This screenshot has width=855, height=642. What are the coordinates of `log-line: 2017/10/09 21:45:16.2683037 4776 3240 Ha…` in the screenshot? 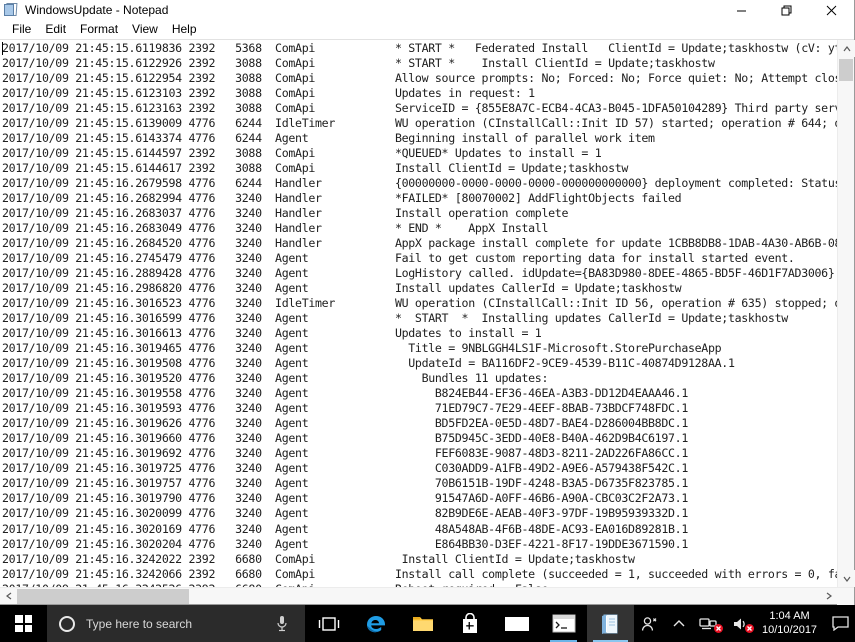 It's located at (285, 213).